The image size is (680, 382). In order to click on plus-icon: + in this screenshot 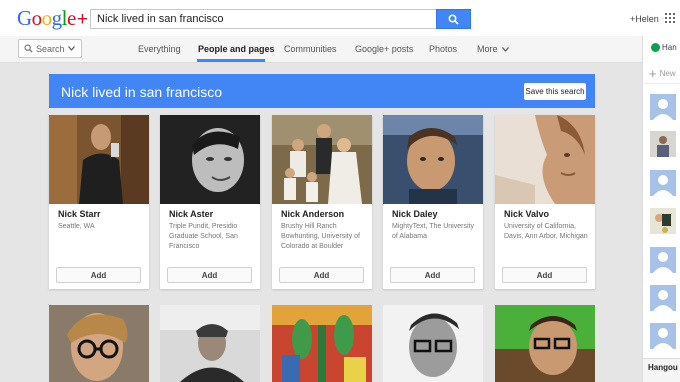, I will do `click(653, 73)`.